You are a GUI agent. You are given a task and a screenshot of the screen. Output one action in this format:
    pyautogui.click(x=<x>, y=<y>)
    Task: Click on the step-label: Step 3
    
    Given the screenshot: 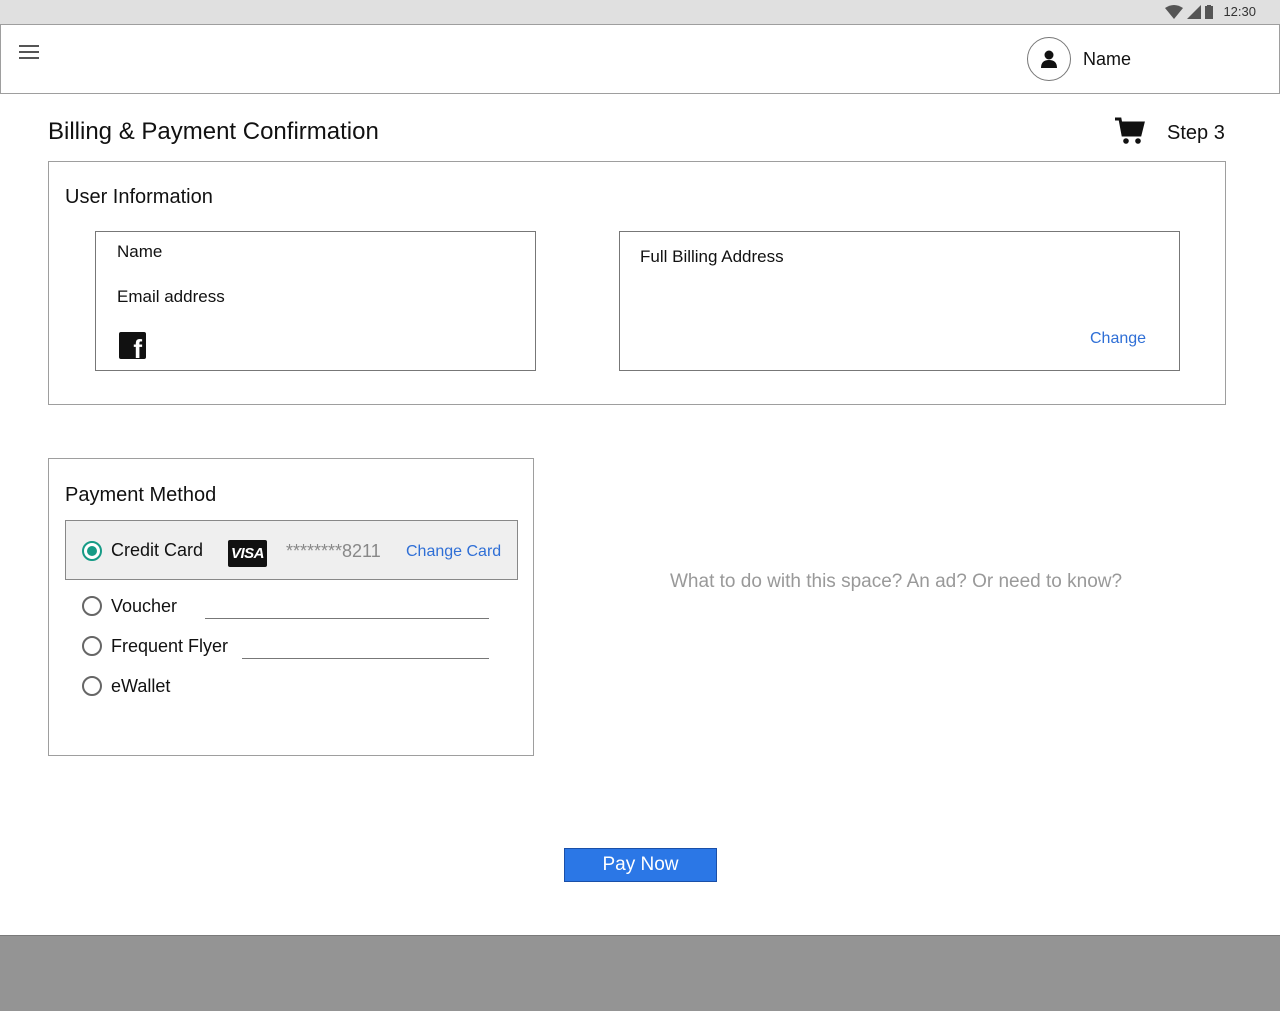 What is the action you would take?
    pyautogui.click(x=1196, y=133)
    